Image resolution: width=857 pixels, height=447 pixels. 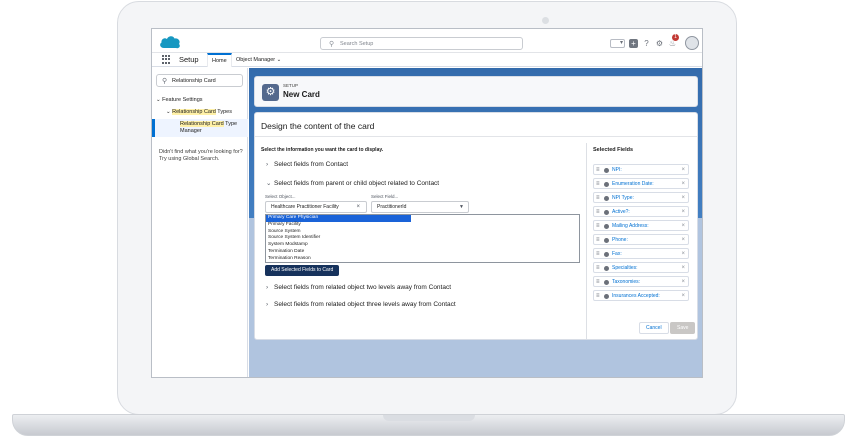 I want to click on selected-field-item: ≡ Insurances Accepted: ×, so click(x=641, y=295).